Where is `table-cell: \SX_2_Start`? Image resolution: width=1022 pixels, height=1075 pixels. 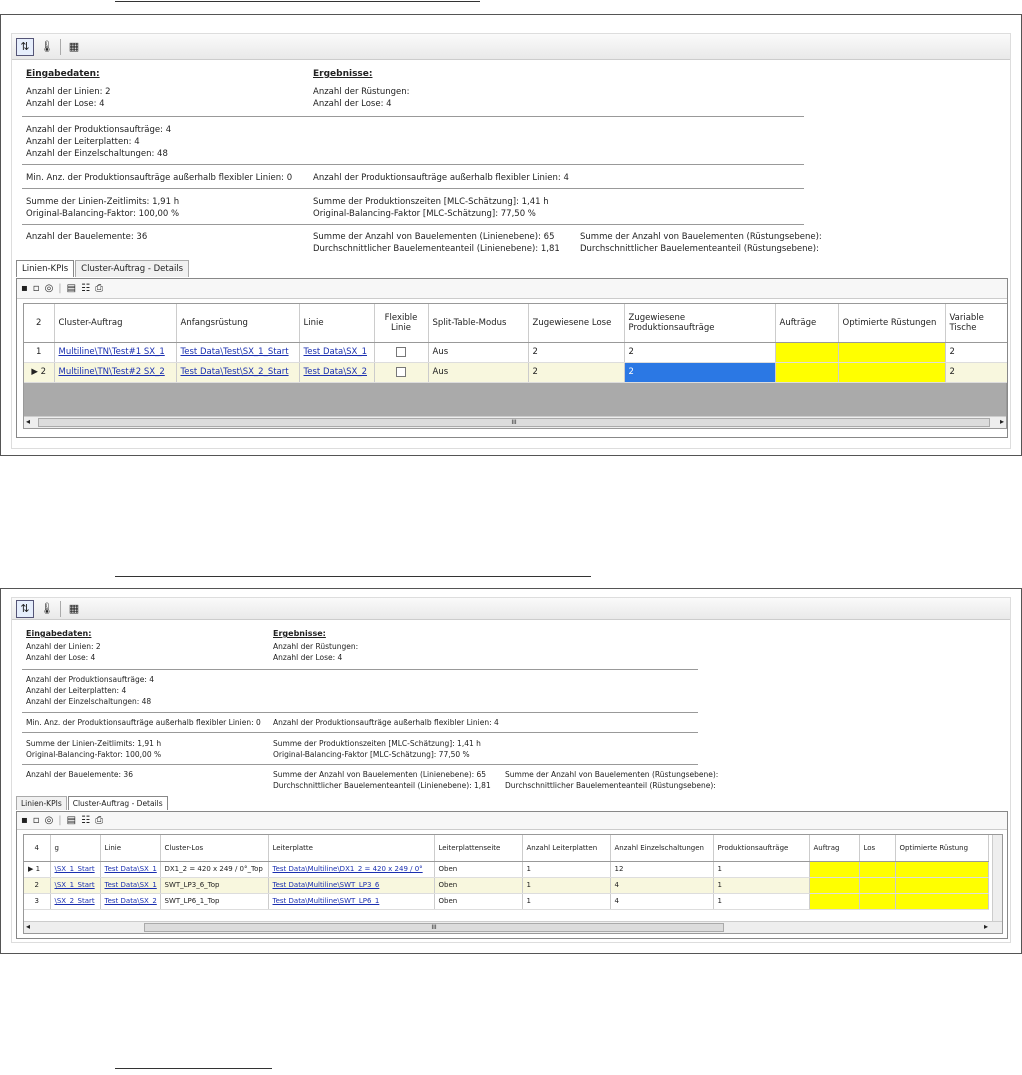
table-cell: \SX_2_Start is located at coordinates (75, 901).